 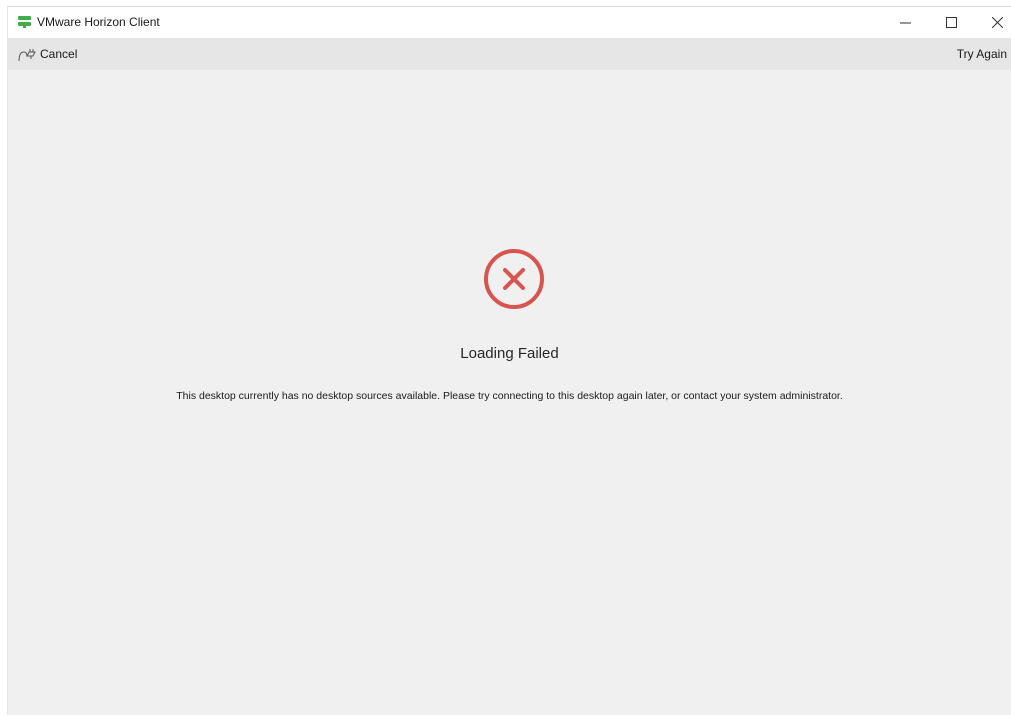 I want to click on minimize-icon, so click(x=905, y=23).